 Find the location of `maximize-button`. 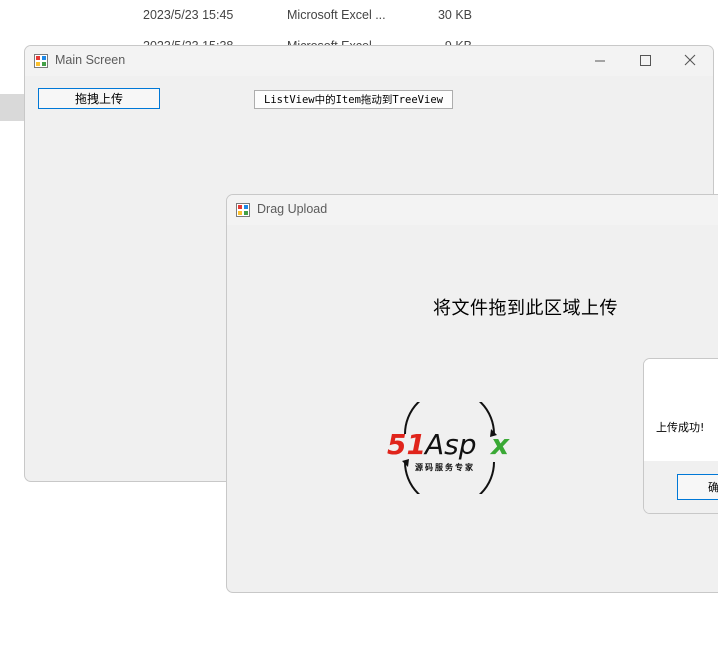

maximize-button is located at coordinates (645, 61).